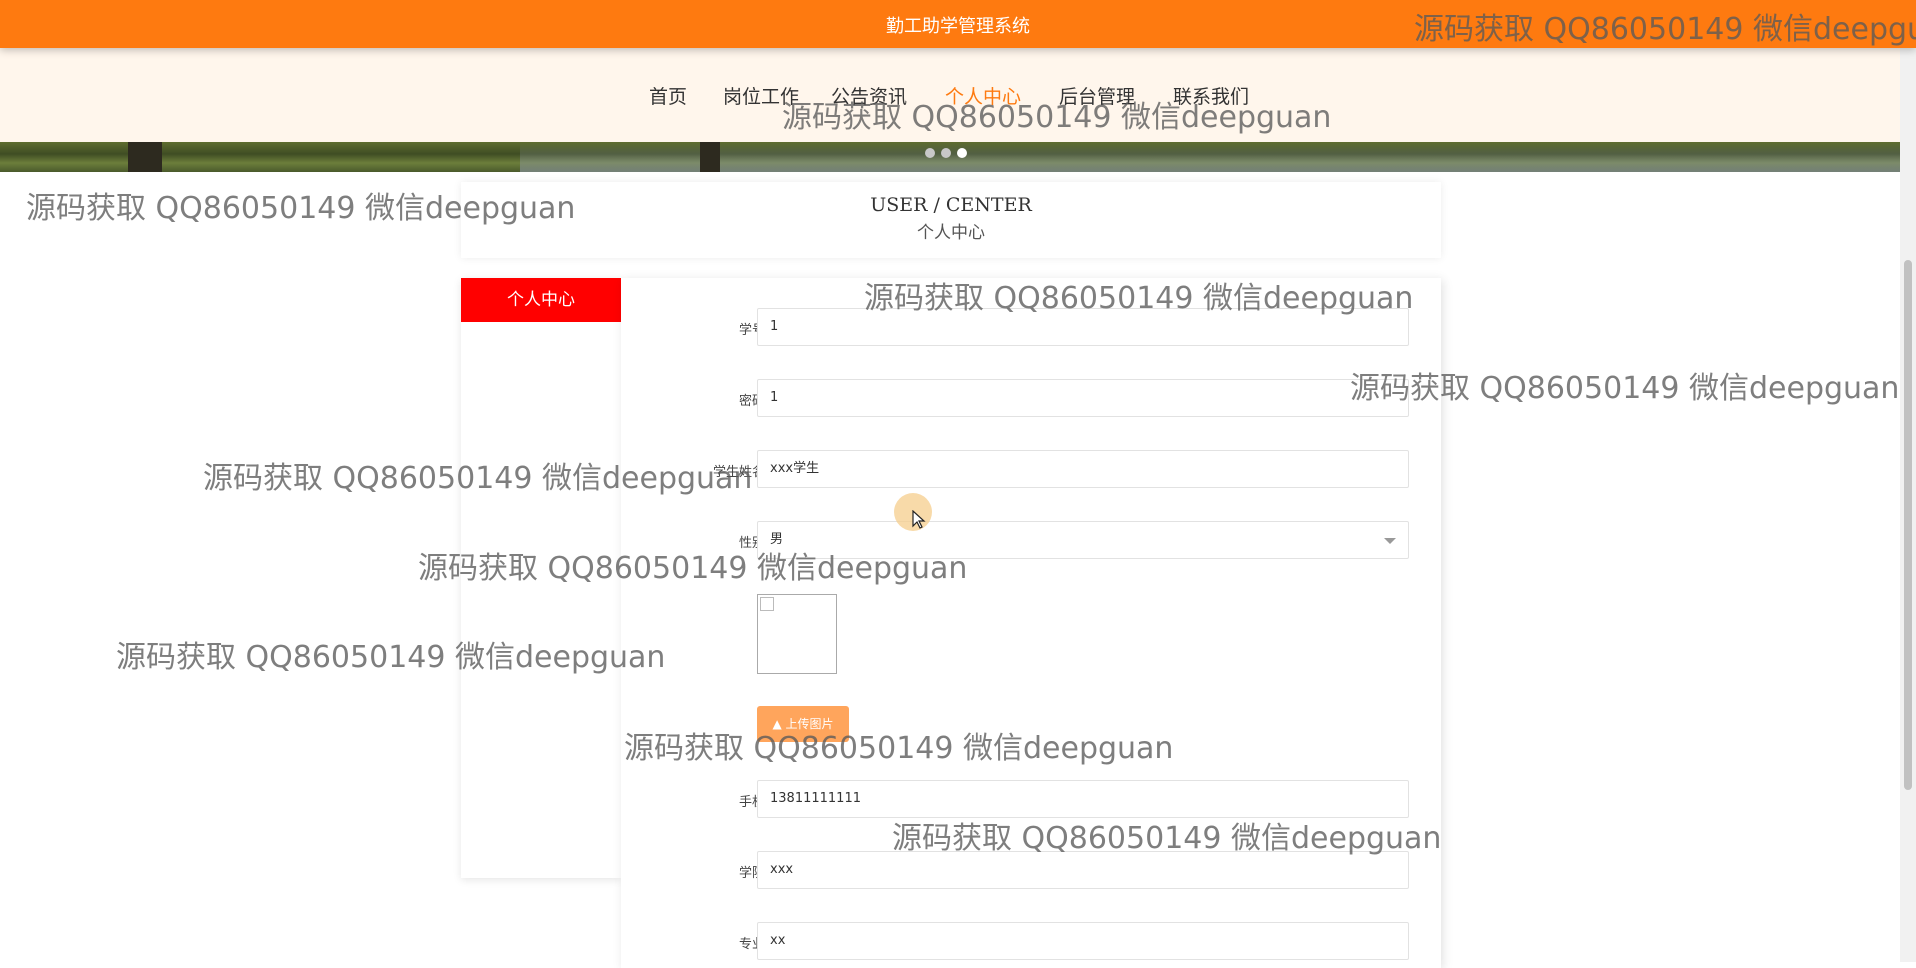 The image size is (1916, 968). What do you see at coordinates (1210, 157) in the screenshot?
I see `banner-road` at bounding box center [1210, 157].